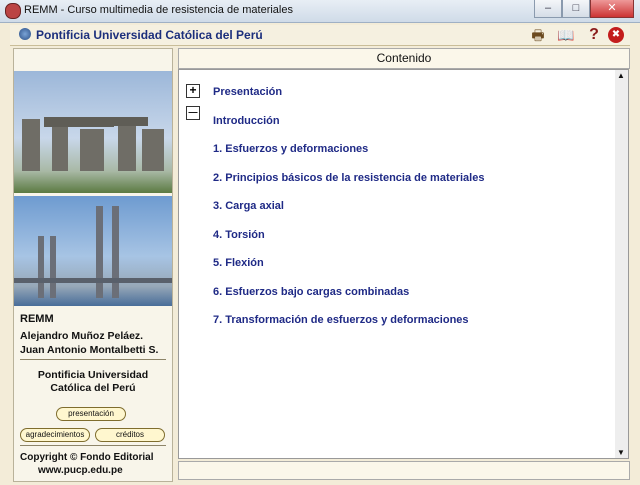 The image size is (640, 485). I want to click on list-item: 1. Esfuerzos y deformaciones, so click(290, 149).